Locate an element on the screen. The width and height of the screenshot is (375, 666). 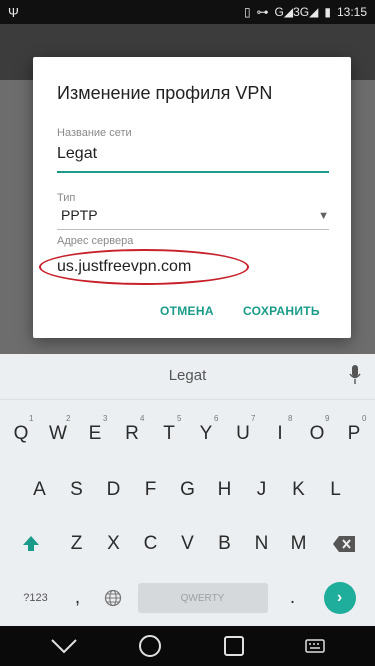
key-h: H is located at coordinates (224, 490).